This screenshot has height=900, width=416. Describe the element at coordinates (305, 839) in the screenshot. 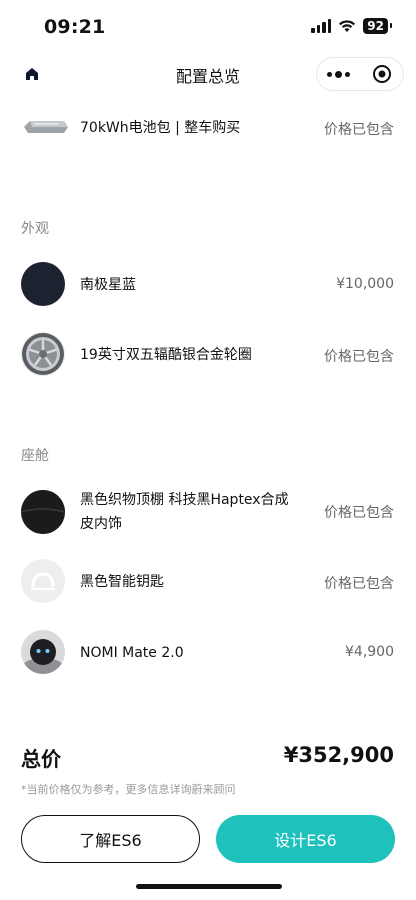

I see `design-es6-button: 设计ES6` at that location.